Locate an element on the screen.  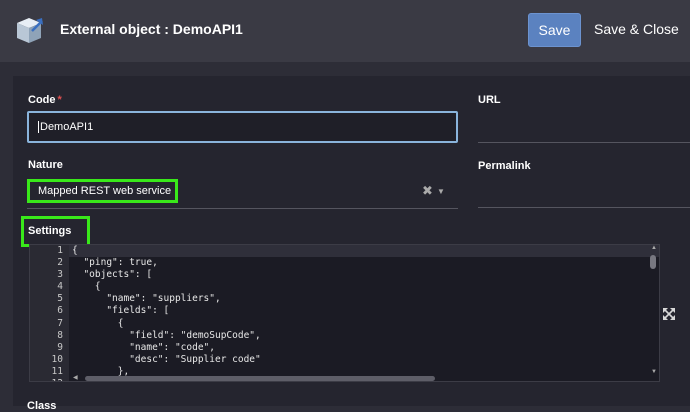
permalink-input is located at coordinates (584, 207).